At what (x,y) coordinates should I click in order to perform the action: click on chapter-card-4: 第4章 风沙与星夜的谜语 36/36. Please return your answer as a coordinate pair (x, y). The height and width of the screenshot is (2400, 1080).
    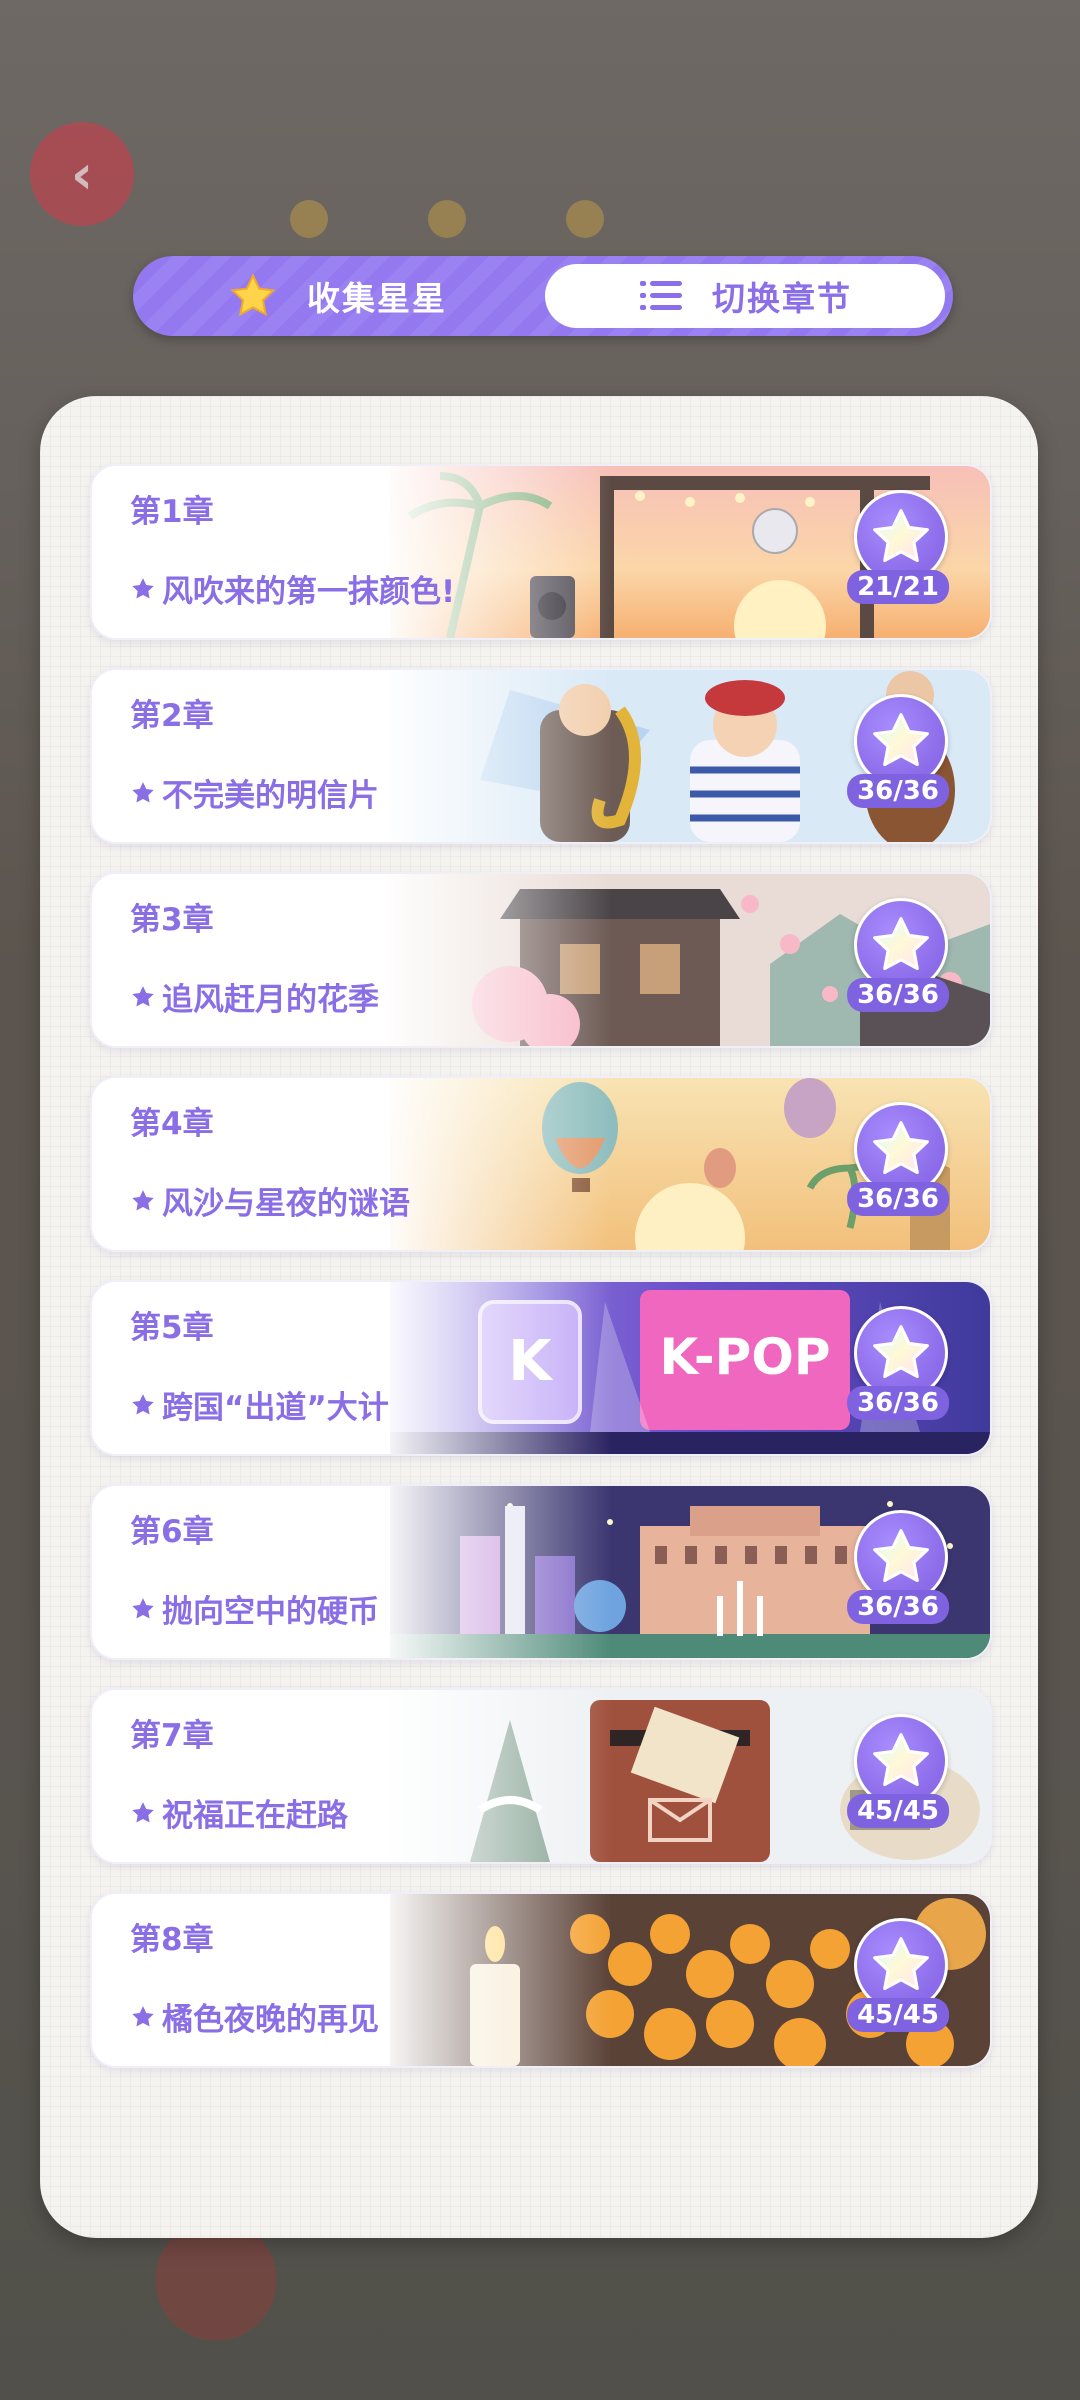
    Looking at the image, I should click on (541, 1164).